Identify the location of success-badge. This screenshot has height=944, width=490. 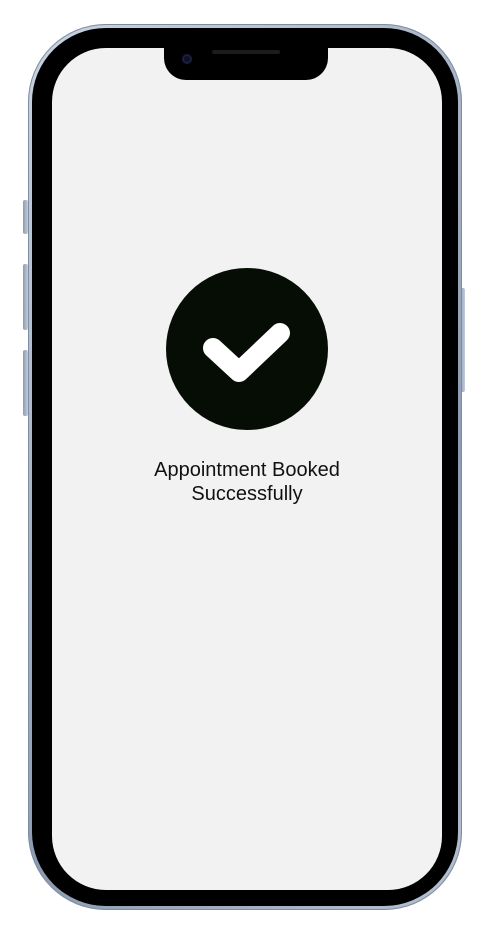
(247, 349).